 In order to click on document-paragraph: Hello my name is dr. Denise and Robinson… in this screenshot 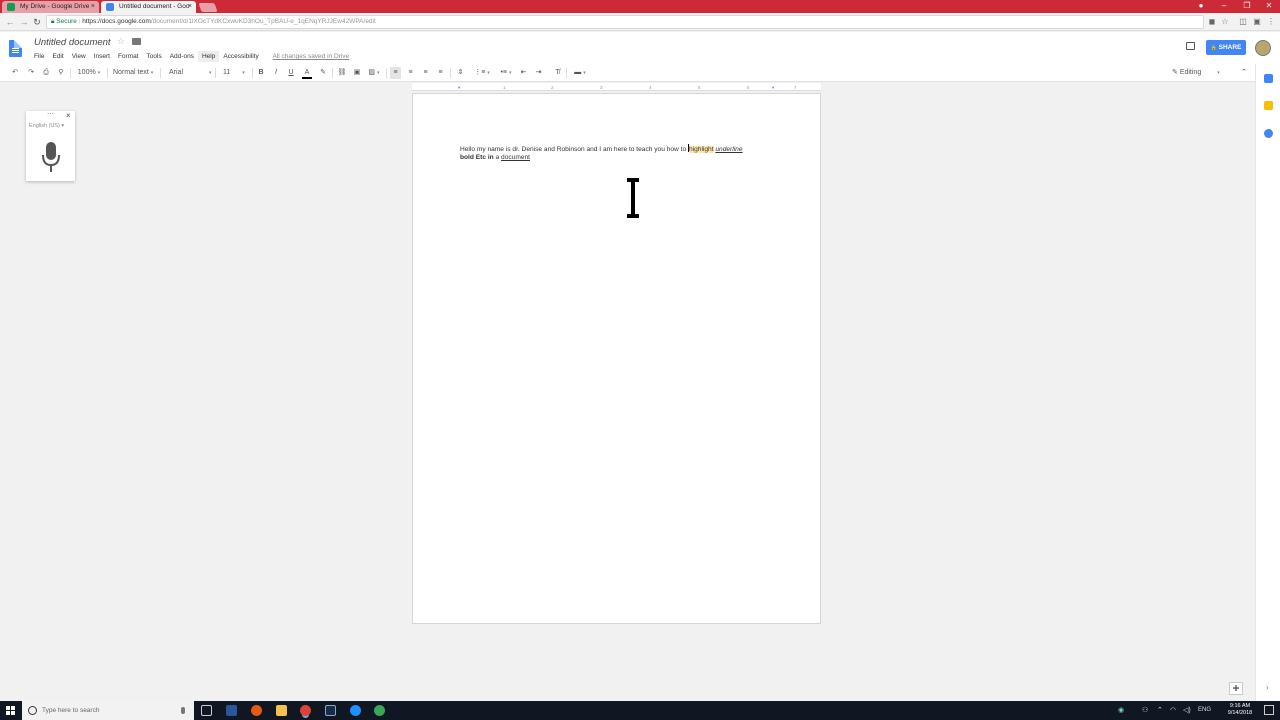, I will do `click(601, 148)`.